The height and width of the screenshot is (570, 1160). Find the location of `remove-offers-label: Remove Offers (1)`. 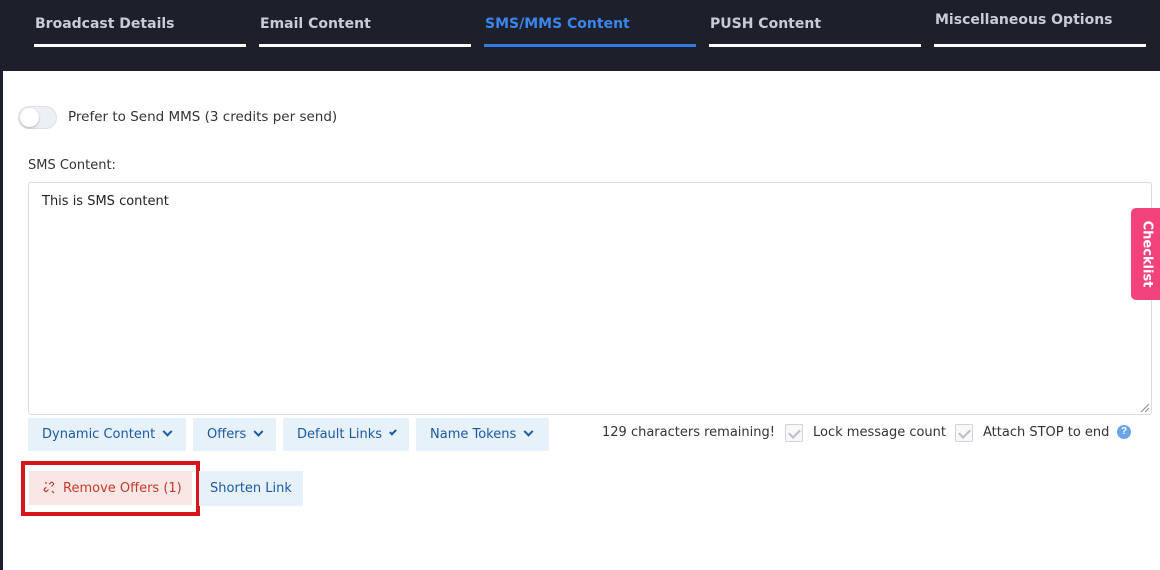

remove-offers-label: Remove Offers (1) is located at coordinates (122, 488).